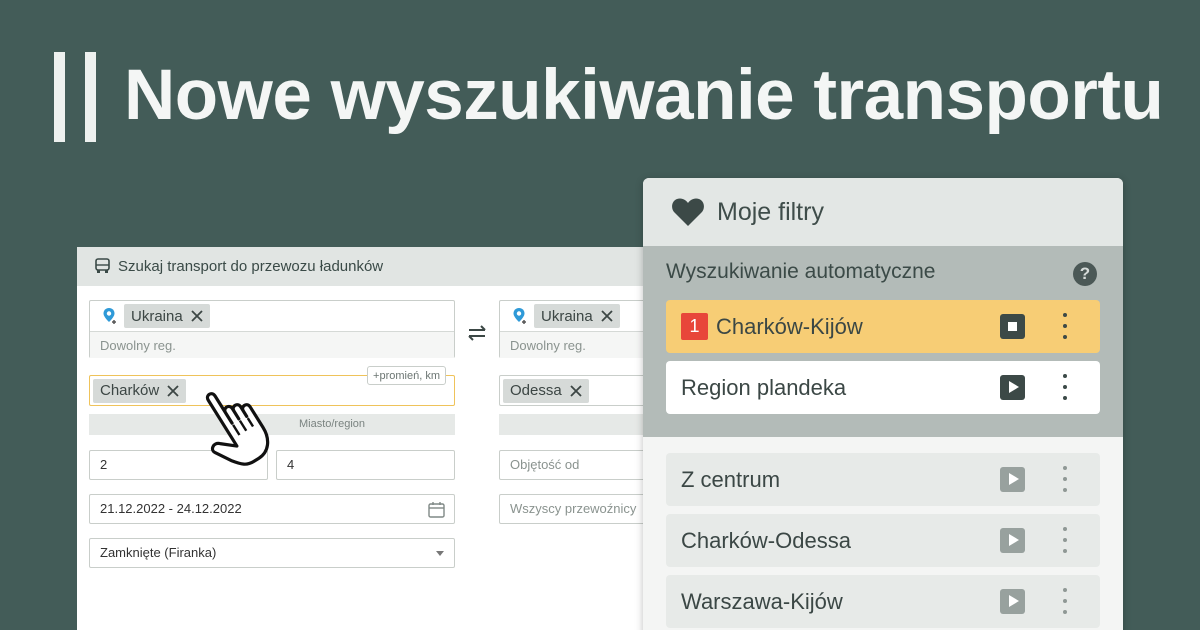 The image size is (1200, 630). What do you see at coordinates (130, 390) in the screenshot?
I see `from-city-label: Charków` at bounding box center [130, 390].